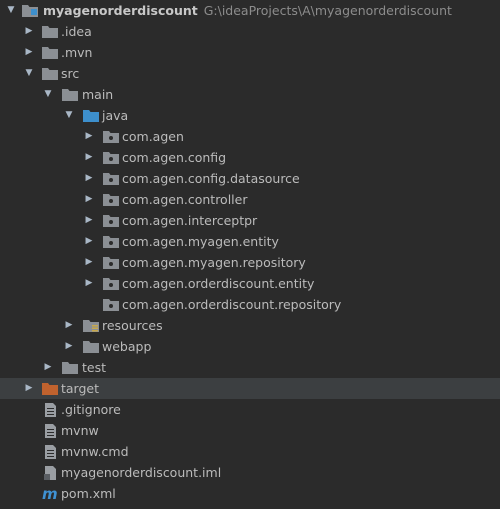 This screenshot has height=509, width=500. I want to click on tree-row-resources: ▶ resources, so click(250, 325).